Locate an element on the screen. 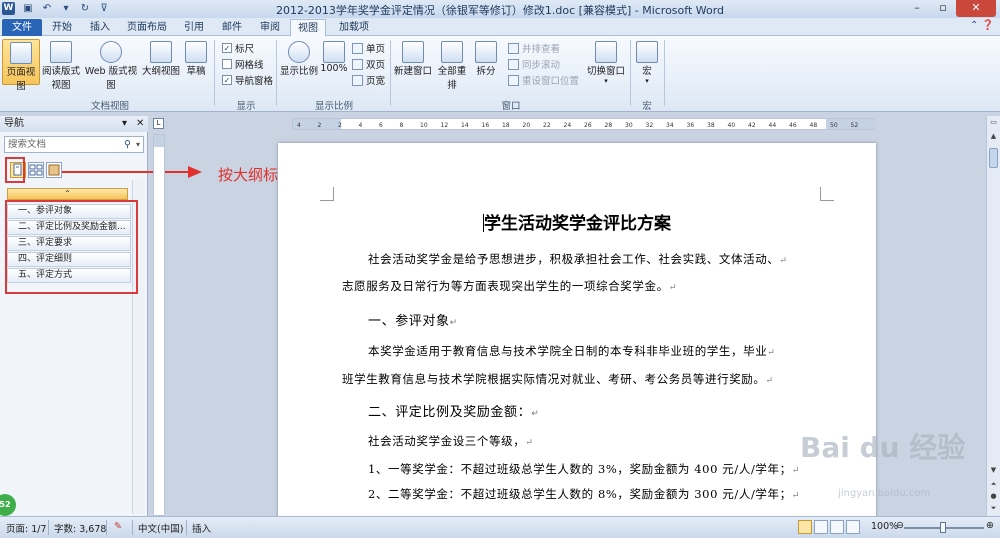 This screenshot has width=1000, height=538. search-options-icon: ▾ is located at coordinates (138, 144).